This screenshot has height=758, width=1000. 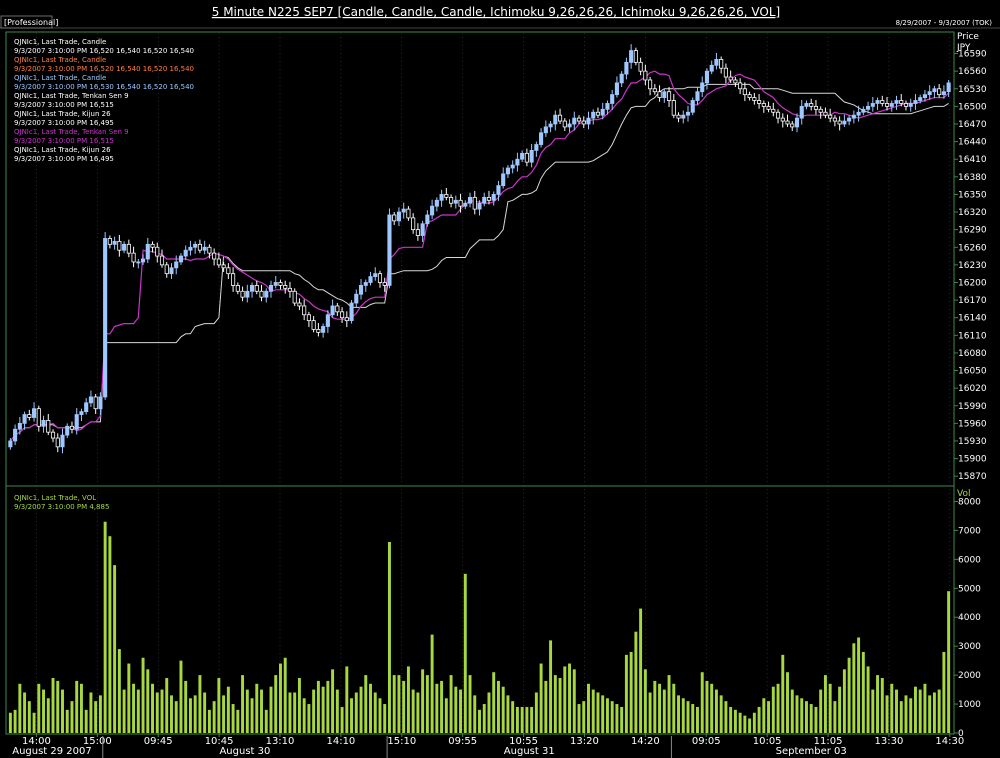 I want to click on legend-line: 9/3/2007 3:10:00 PM 16,515, so click(x=64, y=141).